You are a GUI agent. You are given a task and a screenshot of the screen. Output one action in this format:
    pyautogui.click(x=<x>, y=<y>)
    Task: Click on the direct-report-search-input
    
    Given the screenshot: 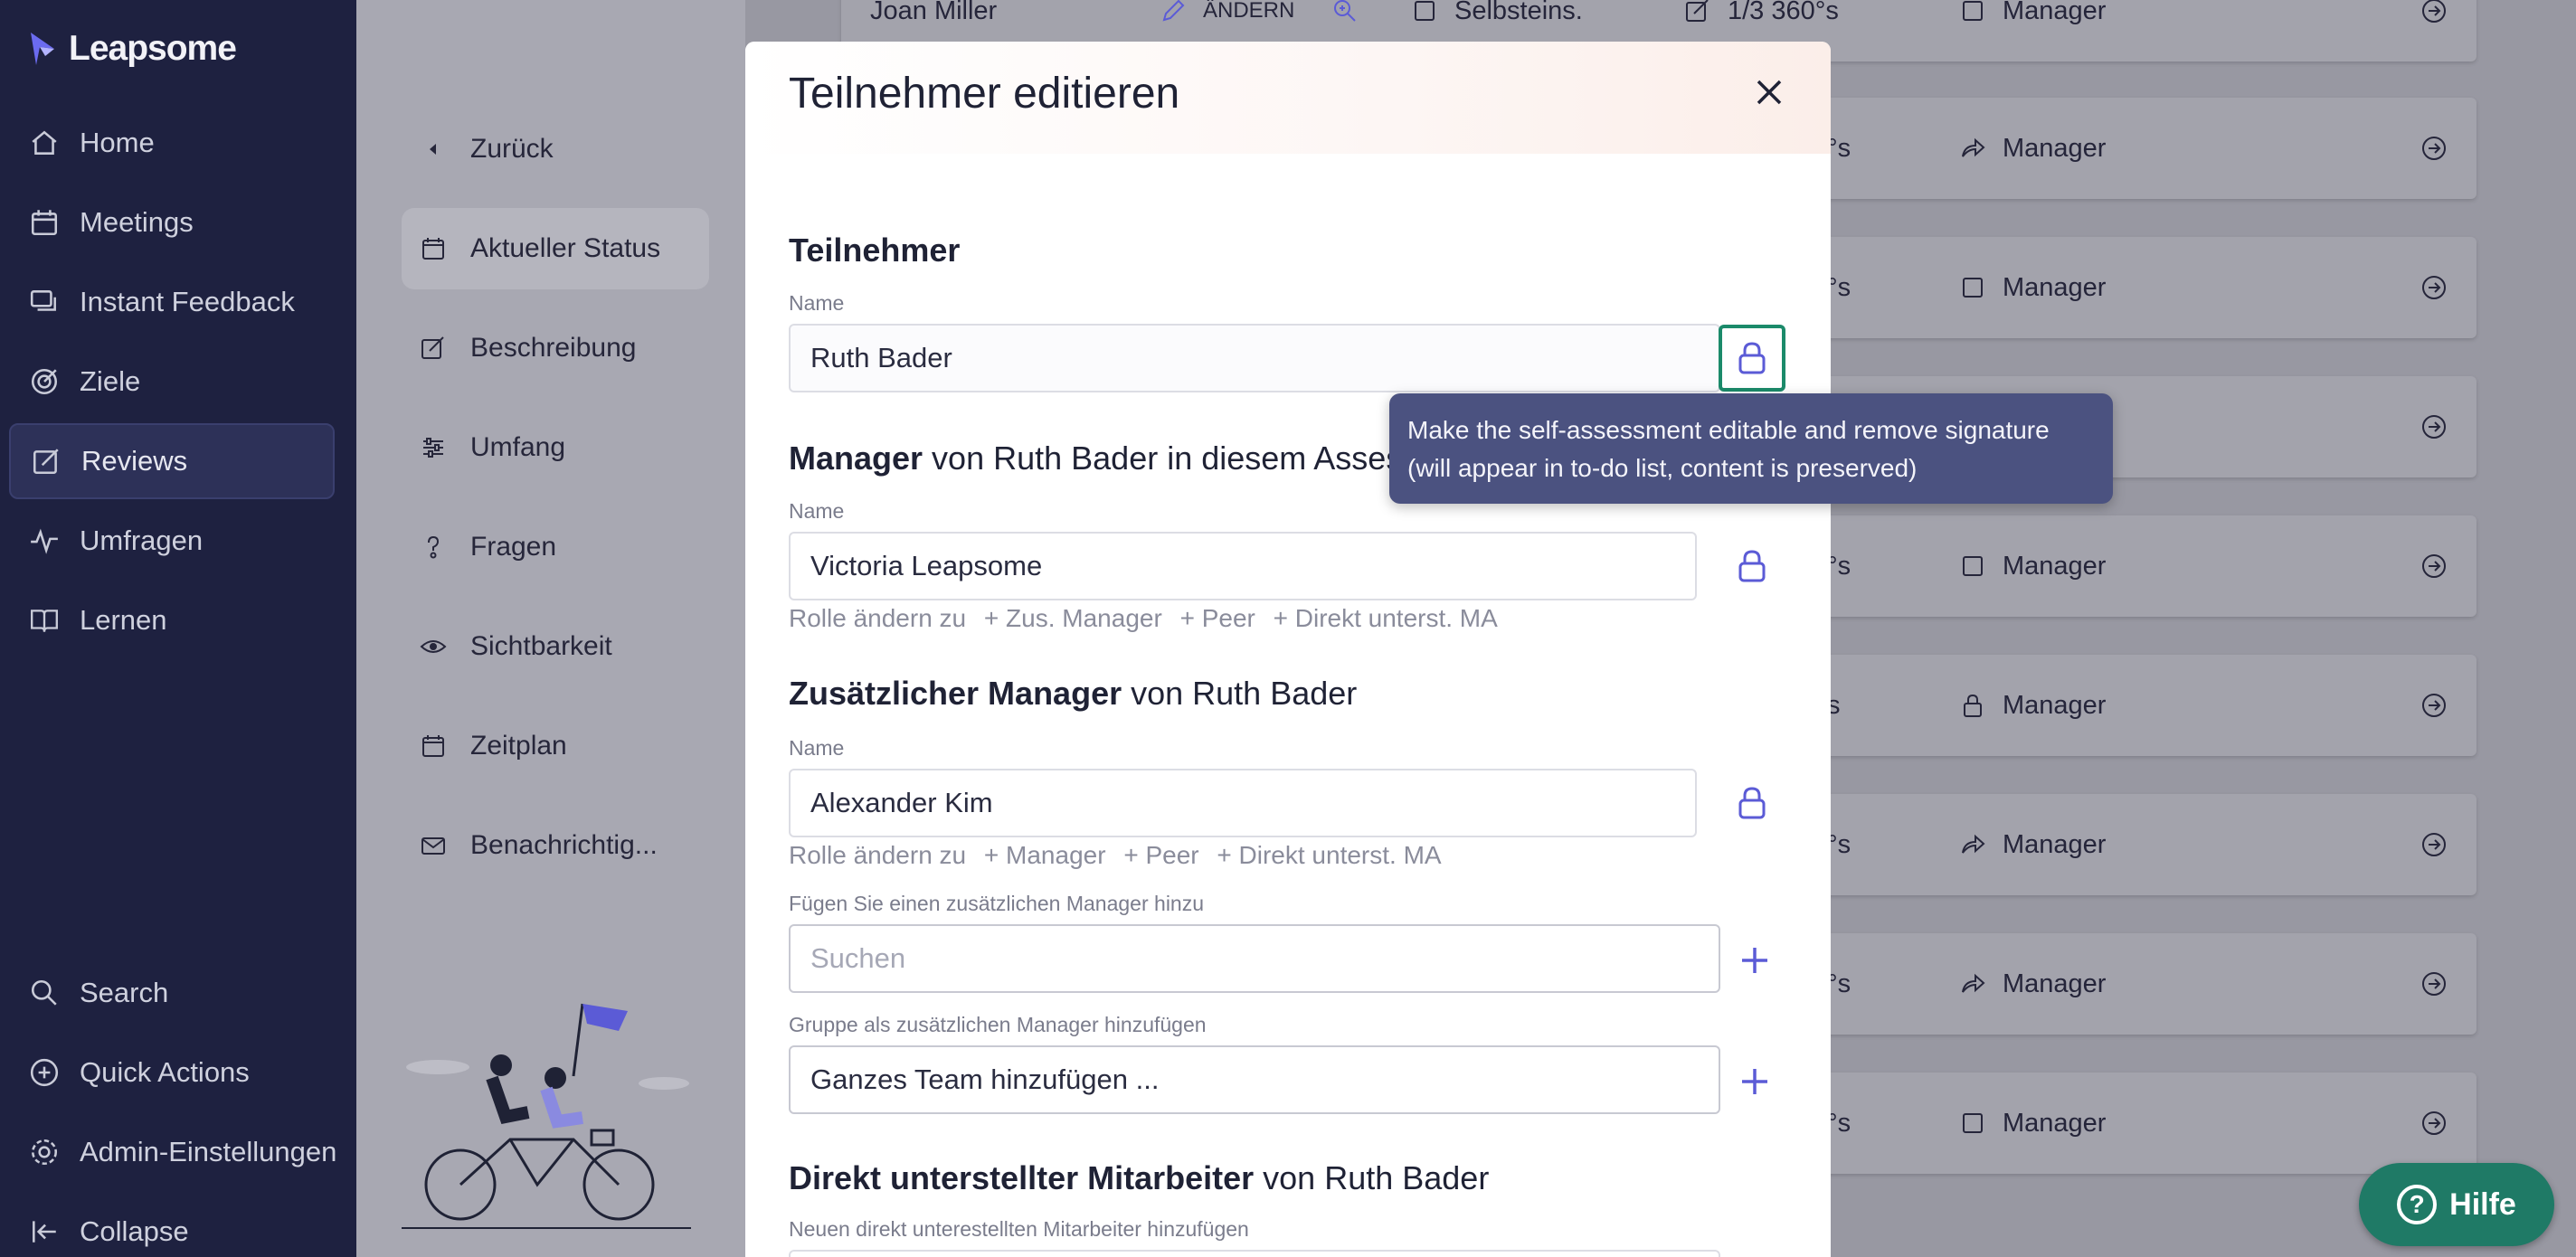 What is the action you would take?
    pyautogui.click(x=1254, y=1253)
    